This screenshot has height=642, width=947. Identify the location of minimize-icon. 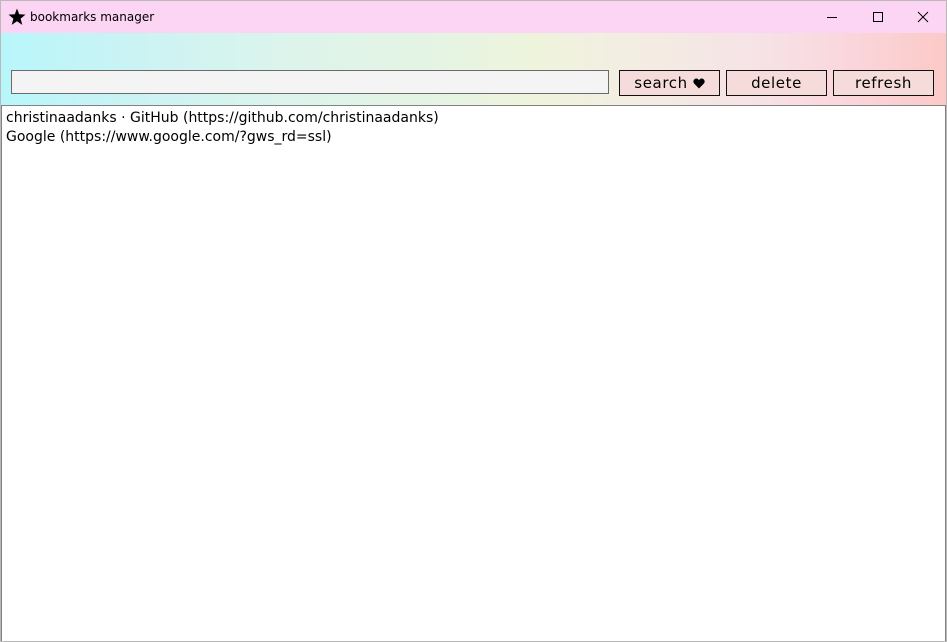
(832, 17).